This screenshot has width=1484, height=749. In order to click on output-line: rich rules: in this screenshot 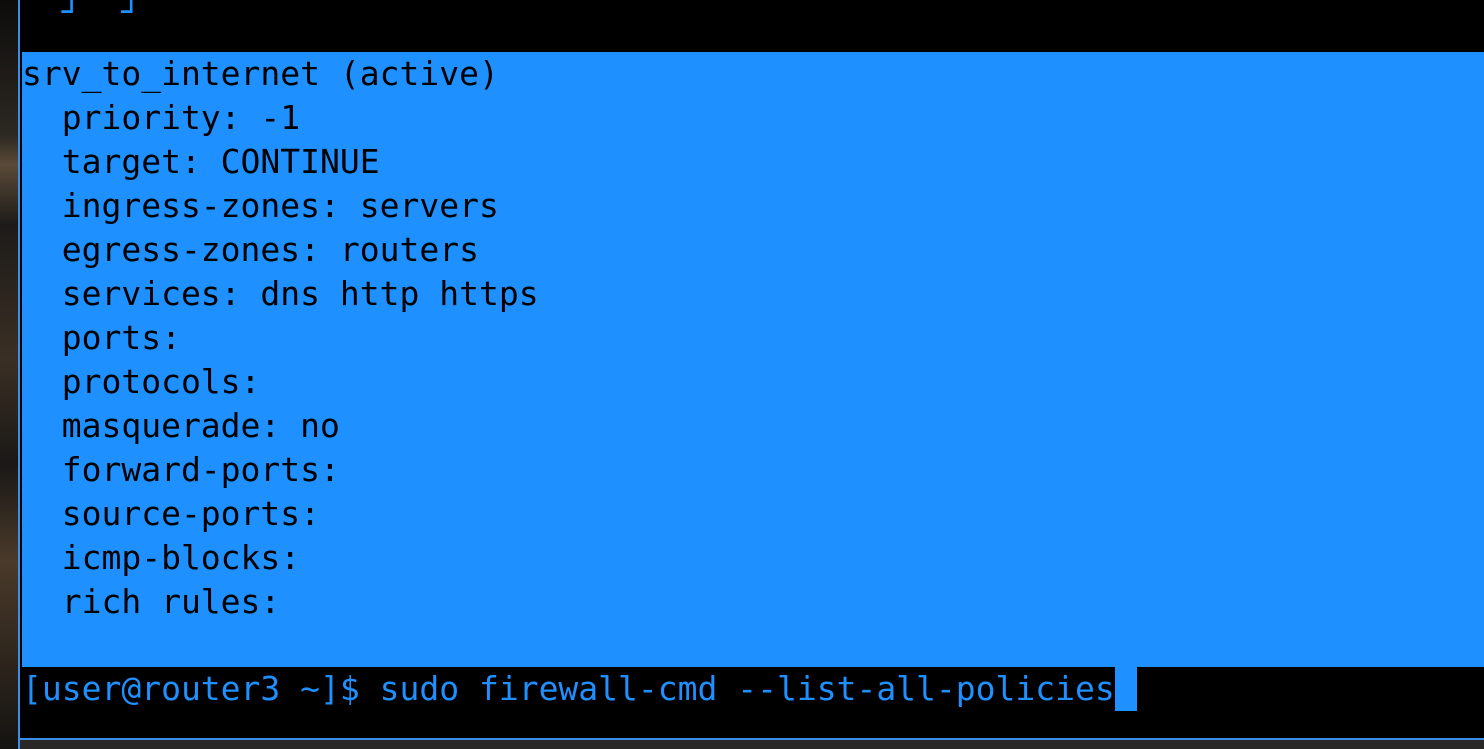, I will do `click(161, 601)`.